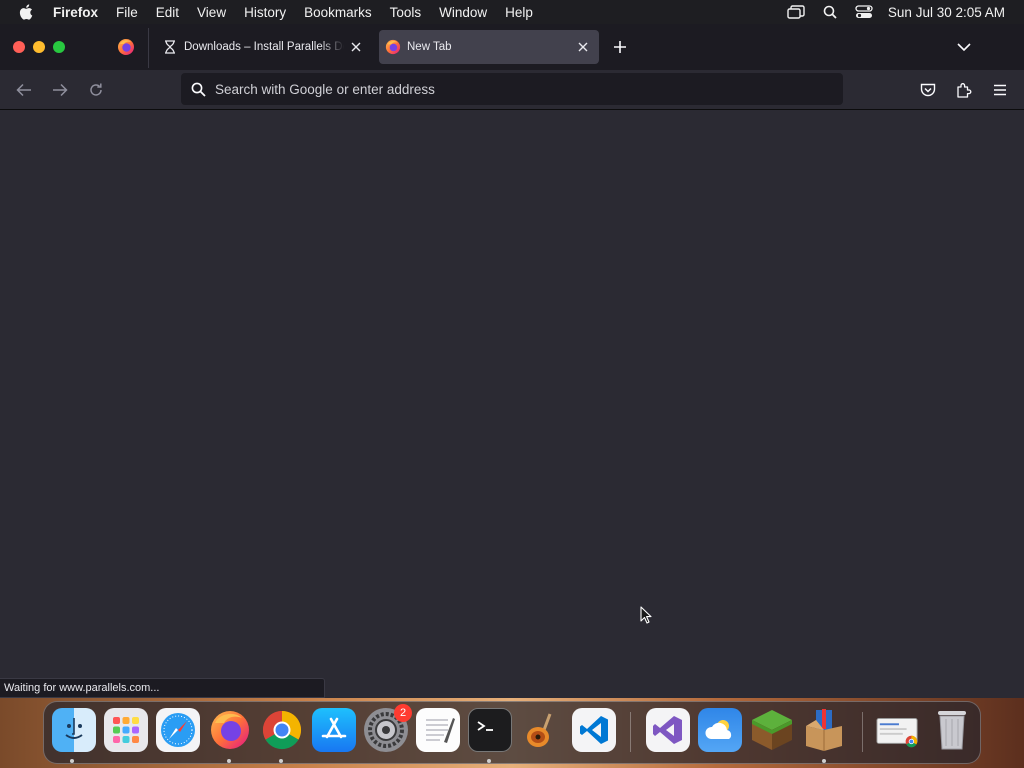 This screenshot has height=768, width=1024. I want to click on forward-button, so click(60, 90).